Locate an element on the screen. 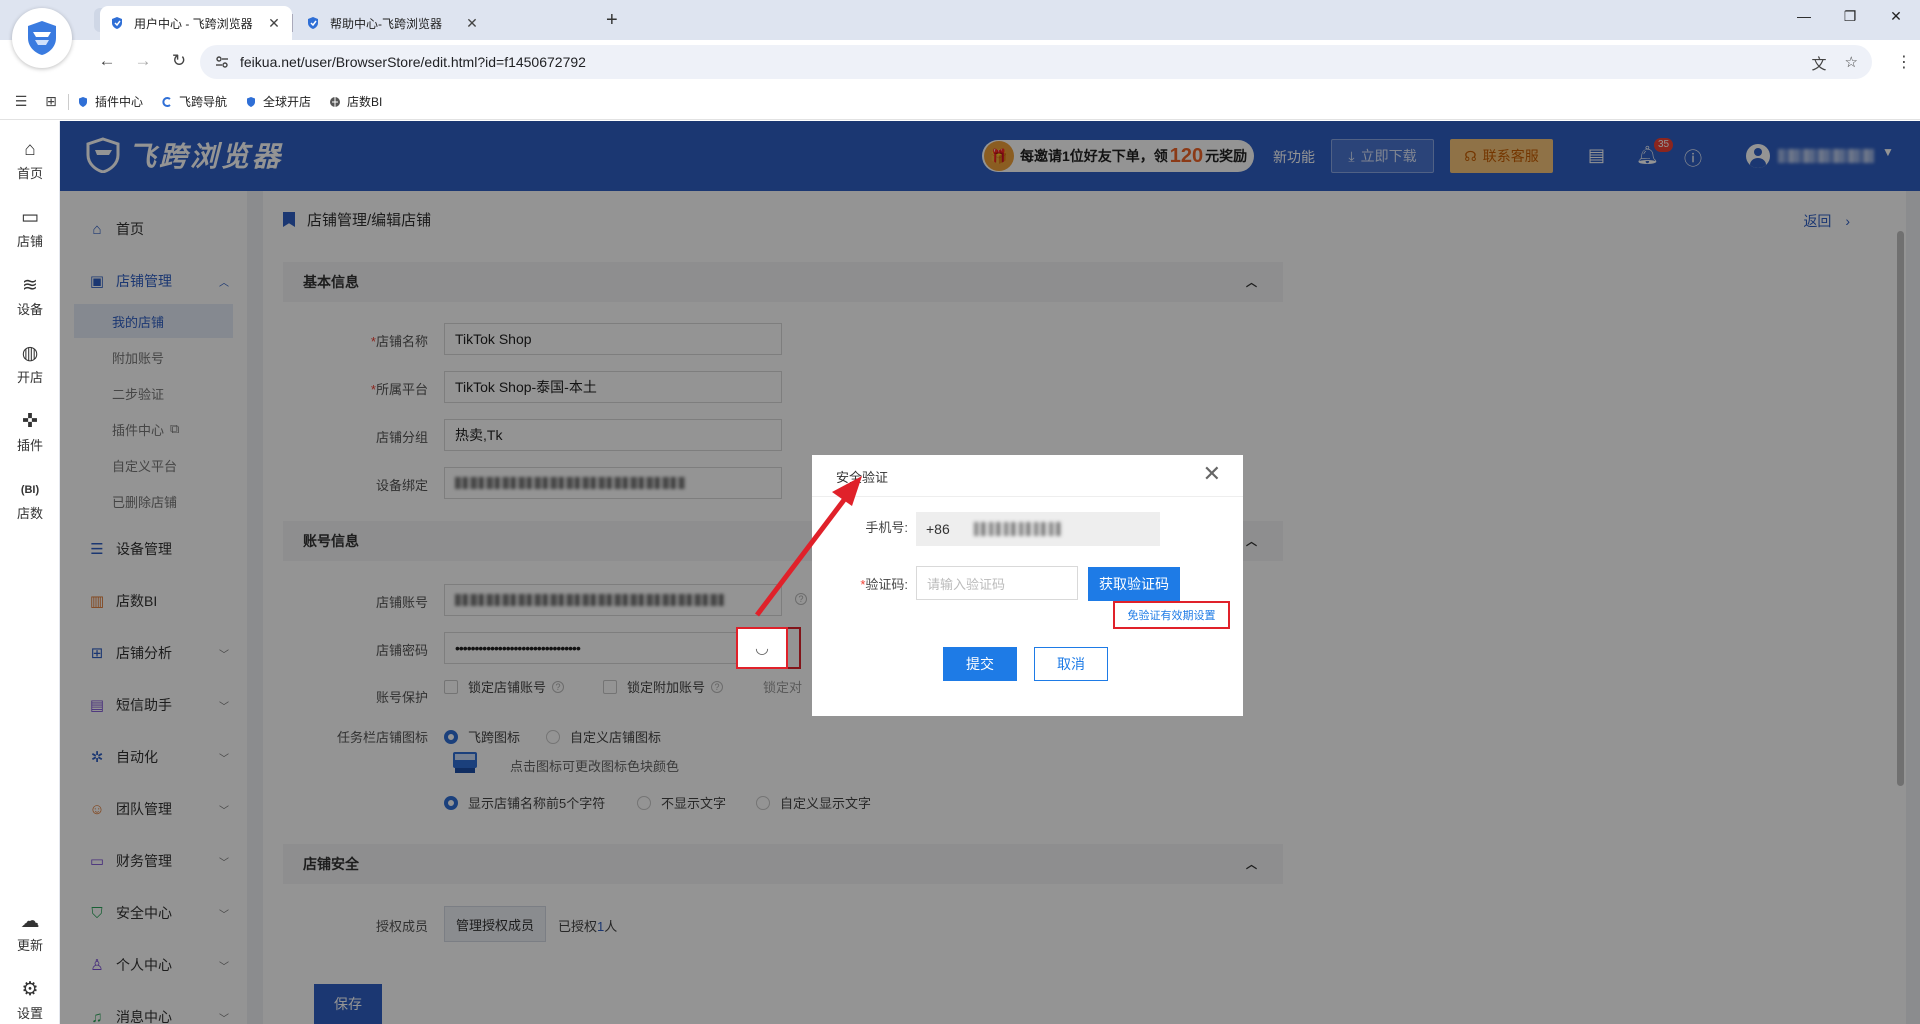 Image resolution: width=1920 pixels, height=1024 pixels. verification-code-input: 请输入验证码 is located at coordinates (997, 583).